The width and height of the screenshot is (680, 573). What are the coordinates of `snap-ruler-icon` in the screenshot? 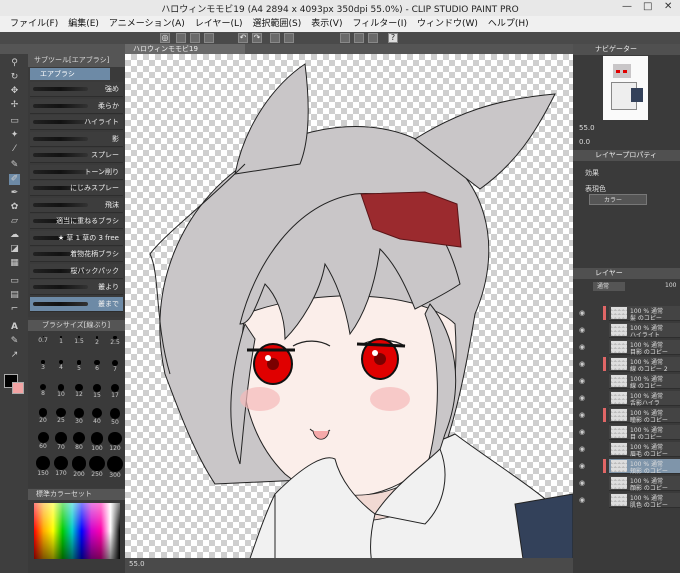 It's located at (345, 38).